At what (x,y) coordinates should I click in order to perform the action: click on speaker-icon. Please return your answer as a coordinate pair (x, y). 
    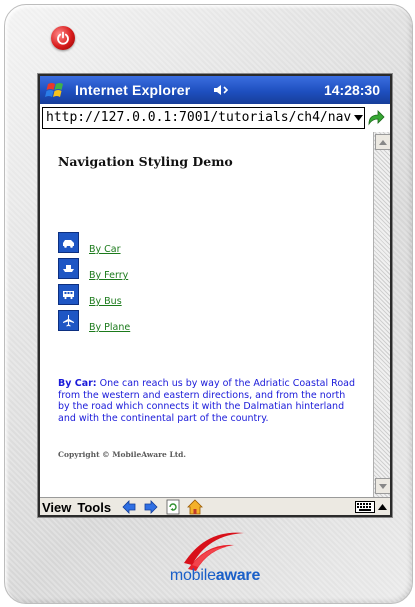
    Looking at the image, I should click on (221, 90).